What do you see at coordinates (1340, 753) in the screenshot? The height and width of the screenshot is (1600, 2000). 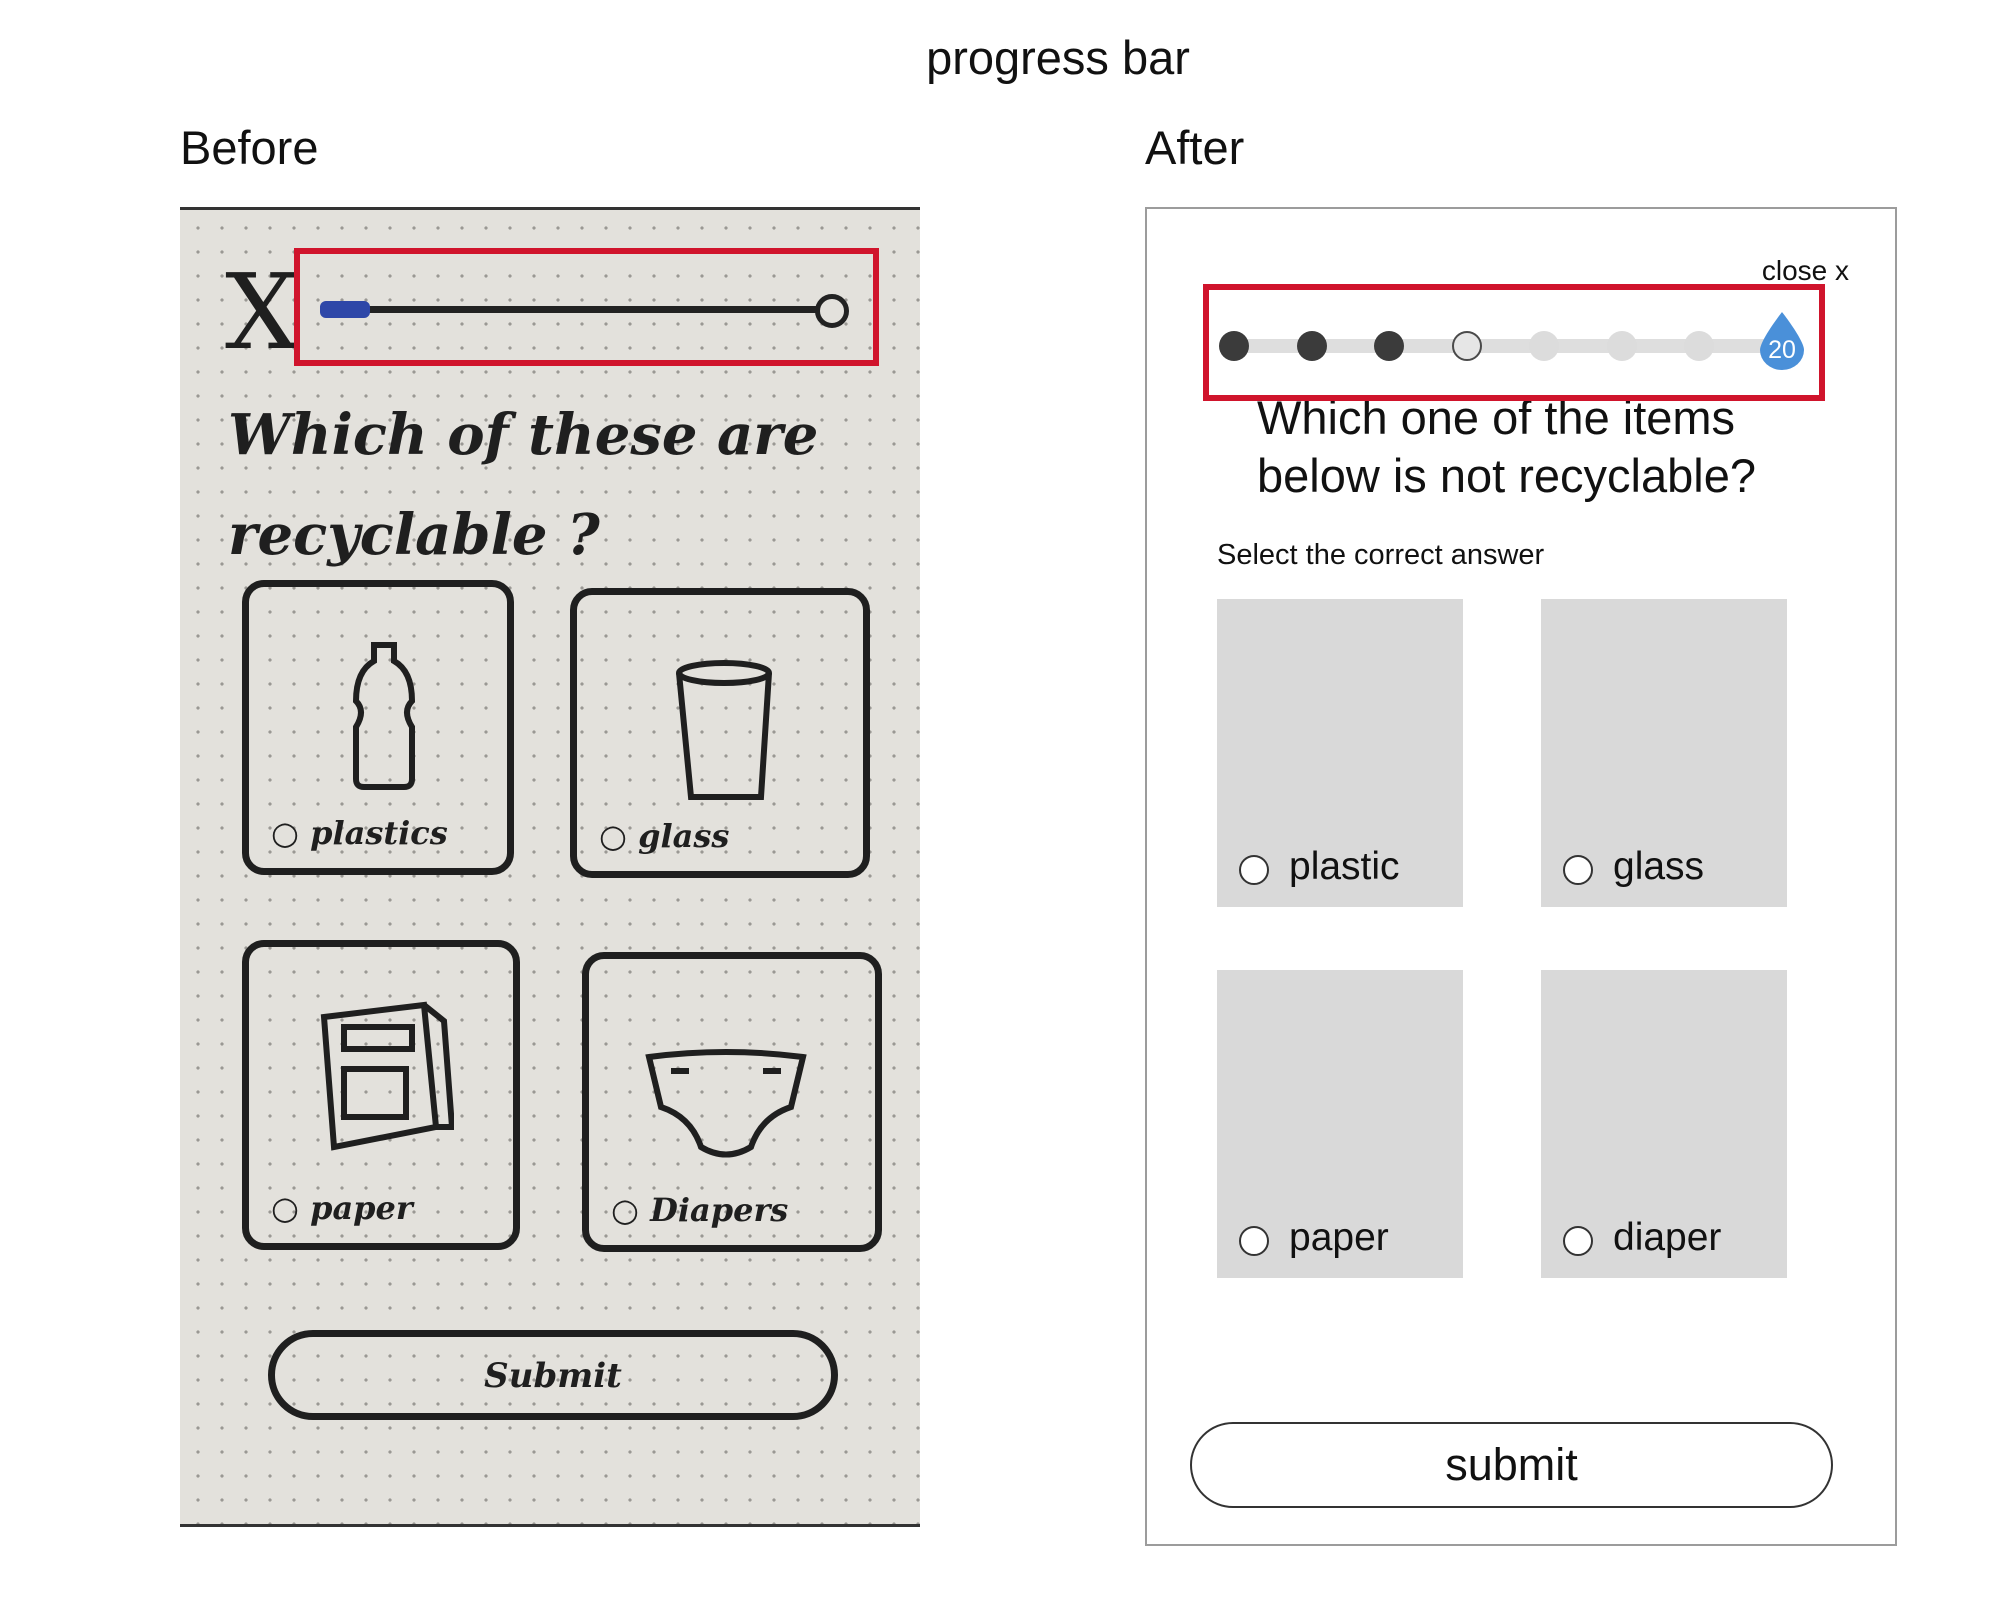 I see `option-plastic: plastic` at bounding box center [1340, 753].